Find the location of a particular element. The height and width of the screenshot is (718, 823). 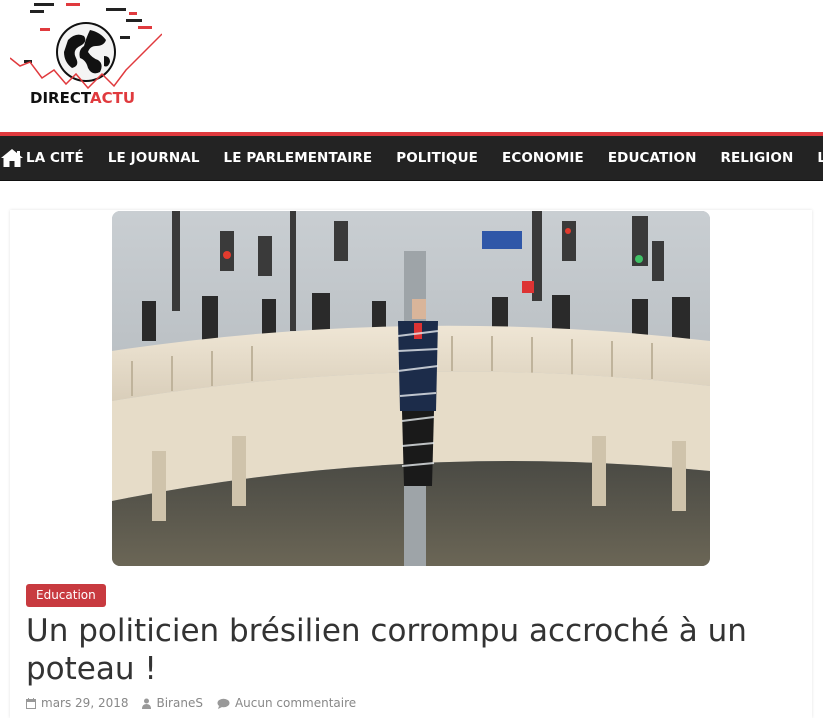

article-meta: mars 29, 2018 BiraneS Aucun commentaire is located at coordinates (198, 703).